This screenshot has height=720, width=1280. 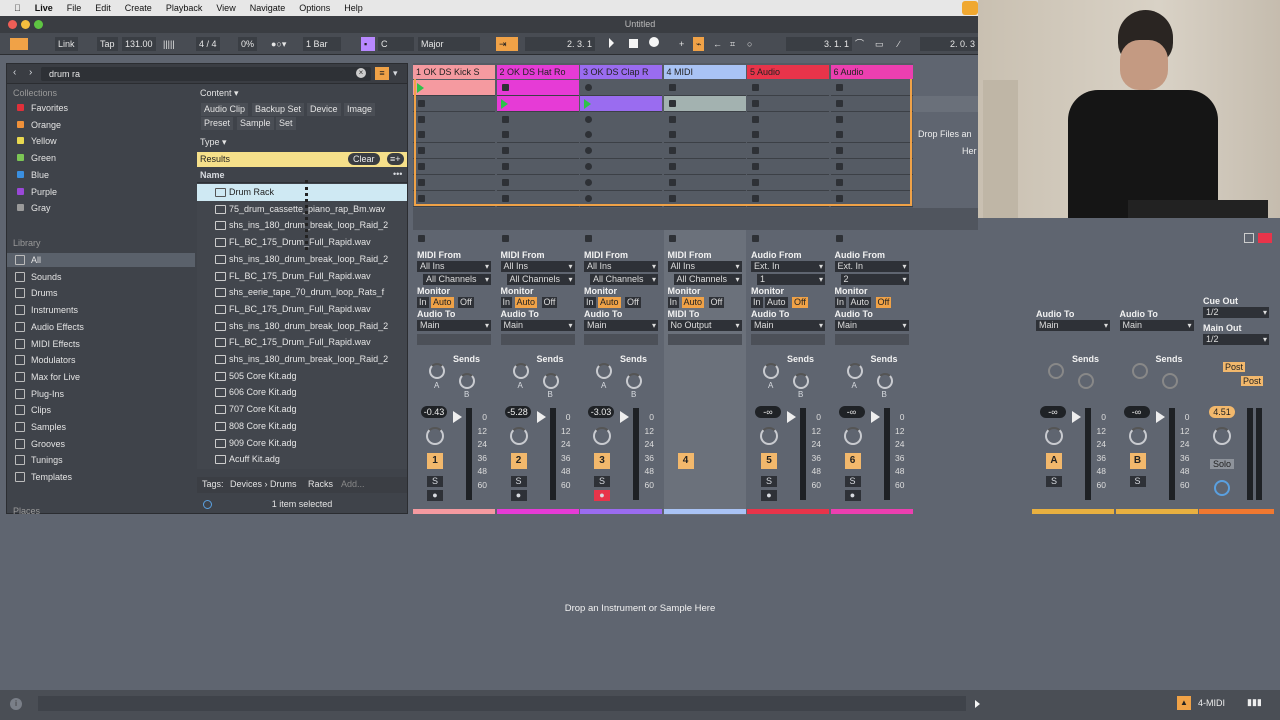 What do you see at coordinates (302, 426) in the screenshot?
I see `result-row: 808 Core Kit.adg` at bounding box center [302, 426].